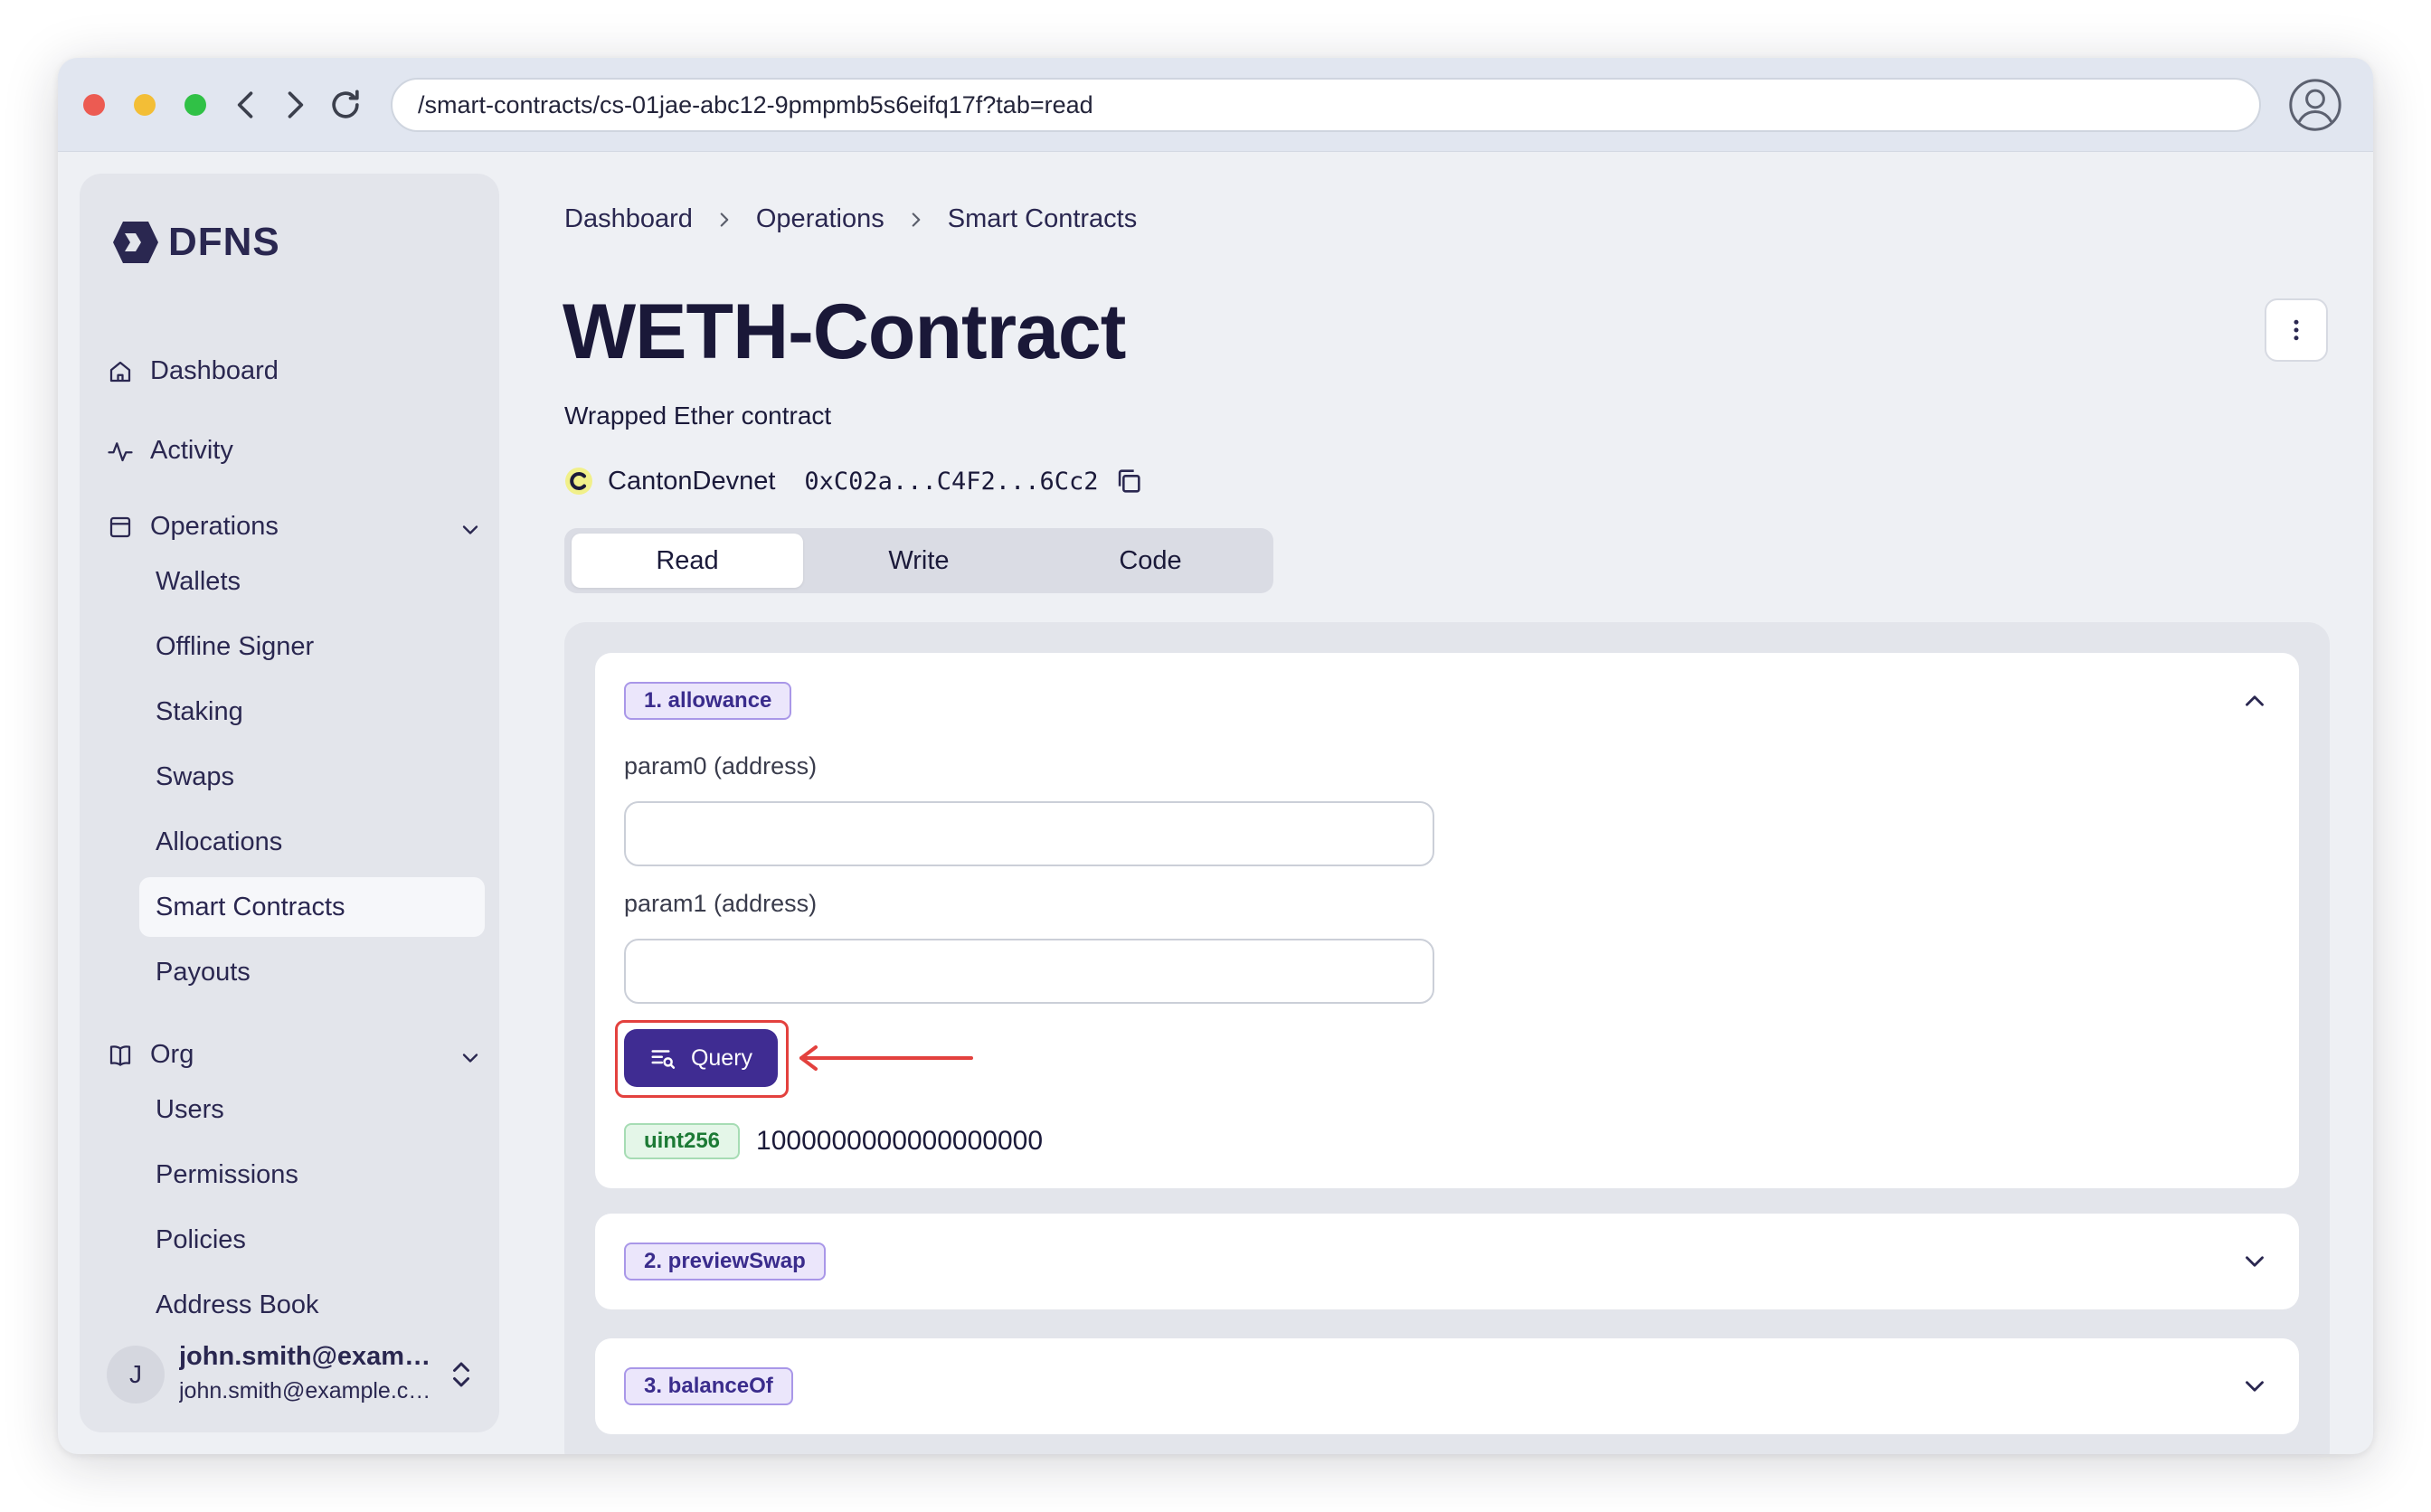  Describe the element at coordinates (94, 105) in the screenshot. I see `close-window-button` at that location.